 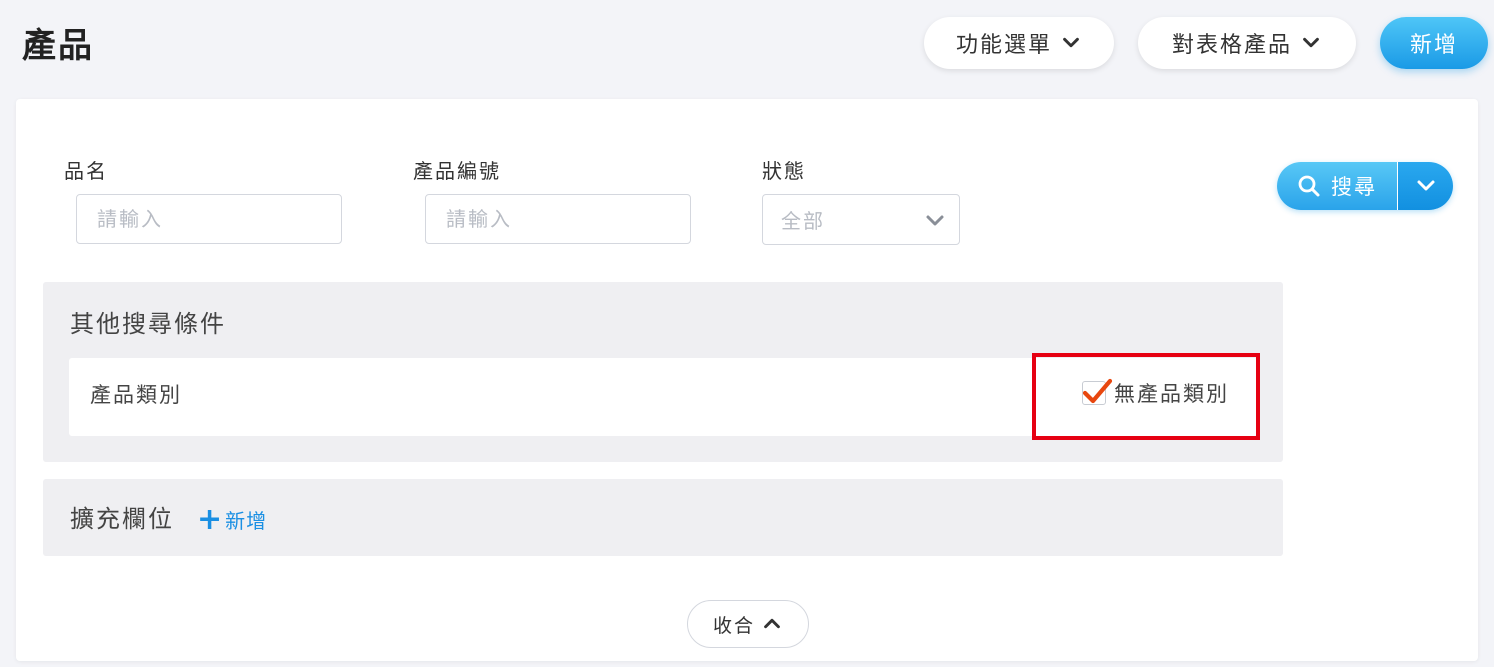 What do you see at coordinates (663, 517) in the screenshot?
I see `extension-fields-panel: 擴充欄位 + 新增` at bounding box center [663, 517].